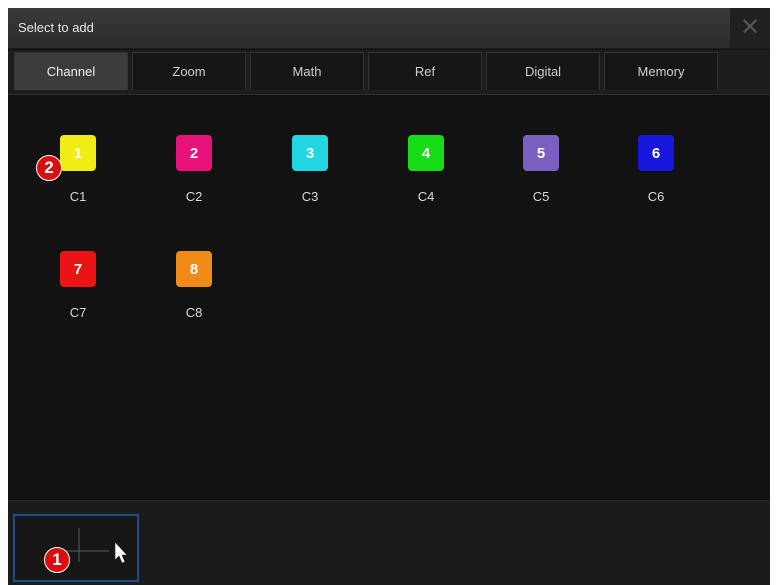 This screenshot has height=585, width=777. What do you see at coordinates (189, 71) in the screenshot?
I see `tab-zoom: Zoom` at bounding box center [189, 71].